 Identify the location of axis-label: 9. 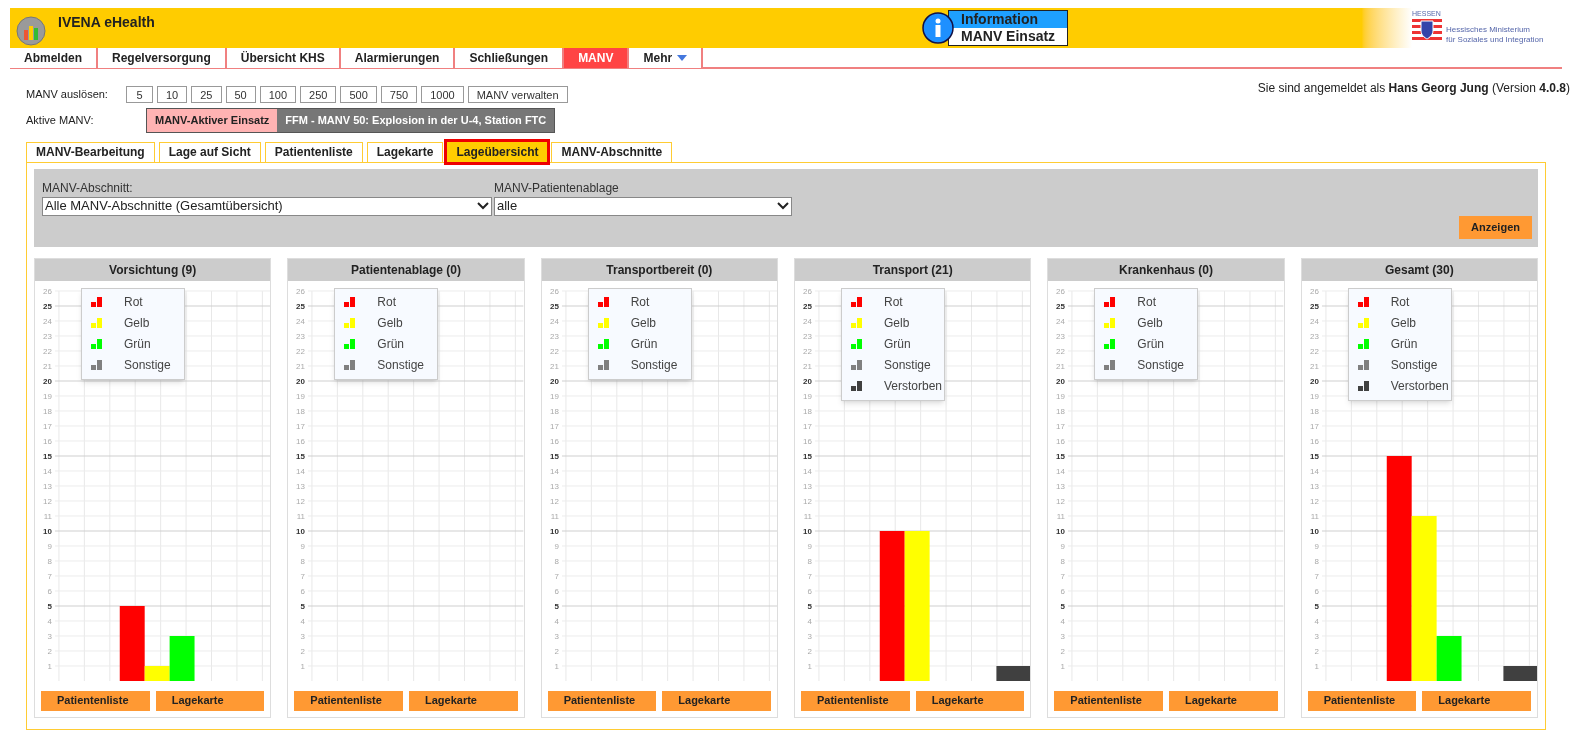
(49, 546).